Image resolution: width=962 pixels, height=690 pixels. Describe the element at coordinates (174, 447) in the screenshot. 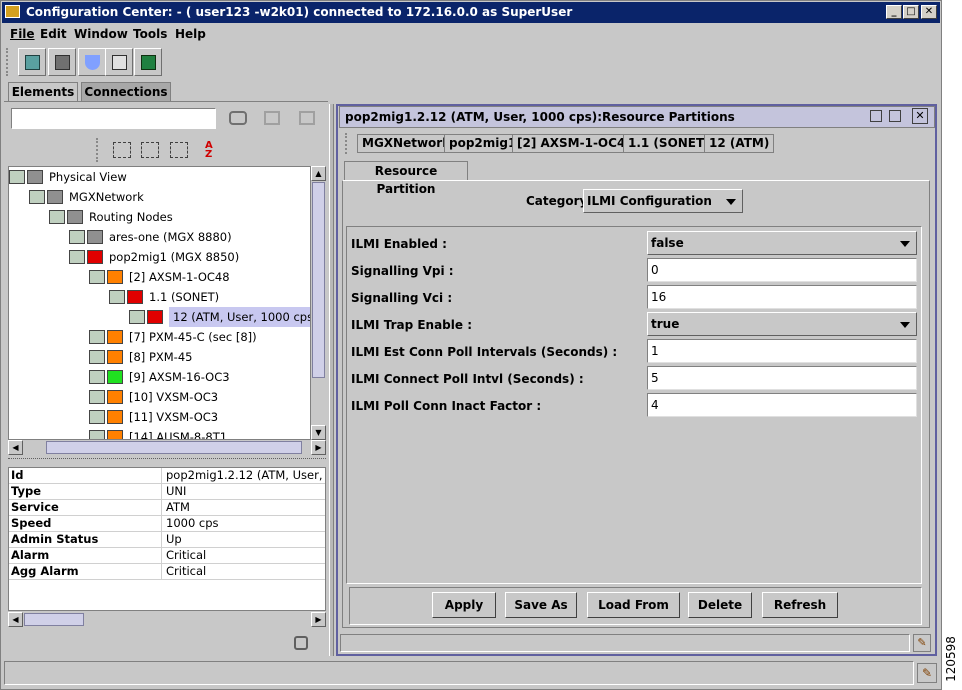

I see `tree-hscroll-thumb` at that location.